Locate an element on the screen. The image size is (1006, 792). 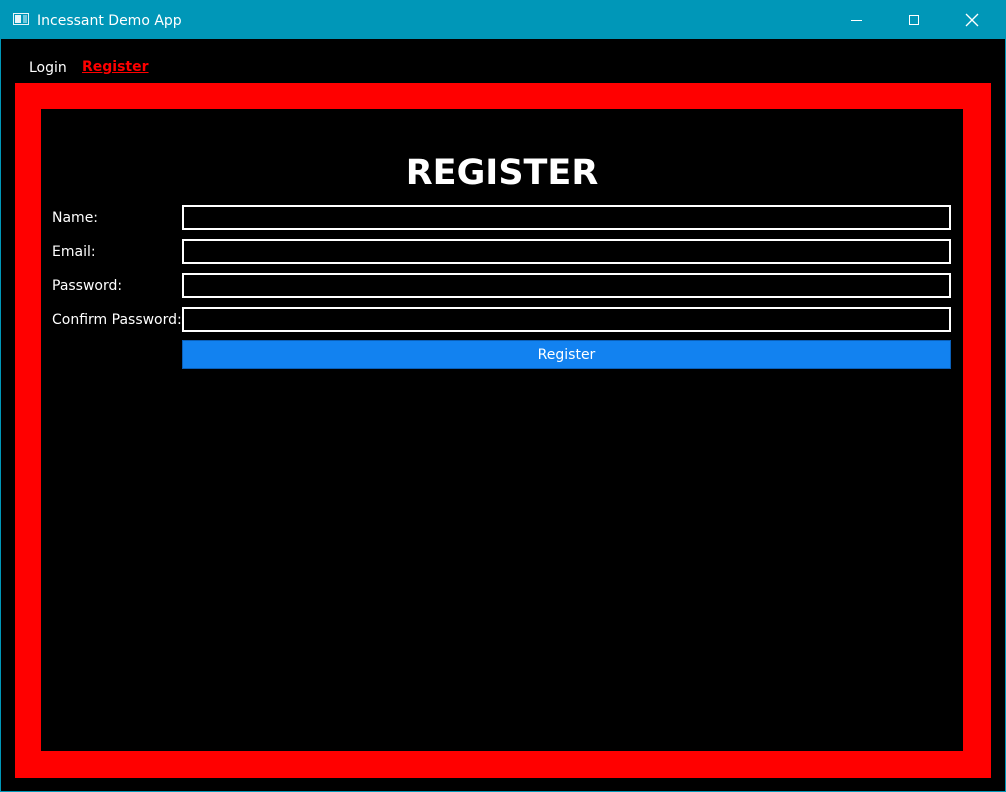
close-button is located at coordinates (972, 20).